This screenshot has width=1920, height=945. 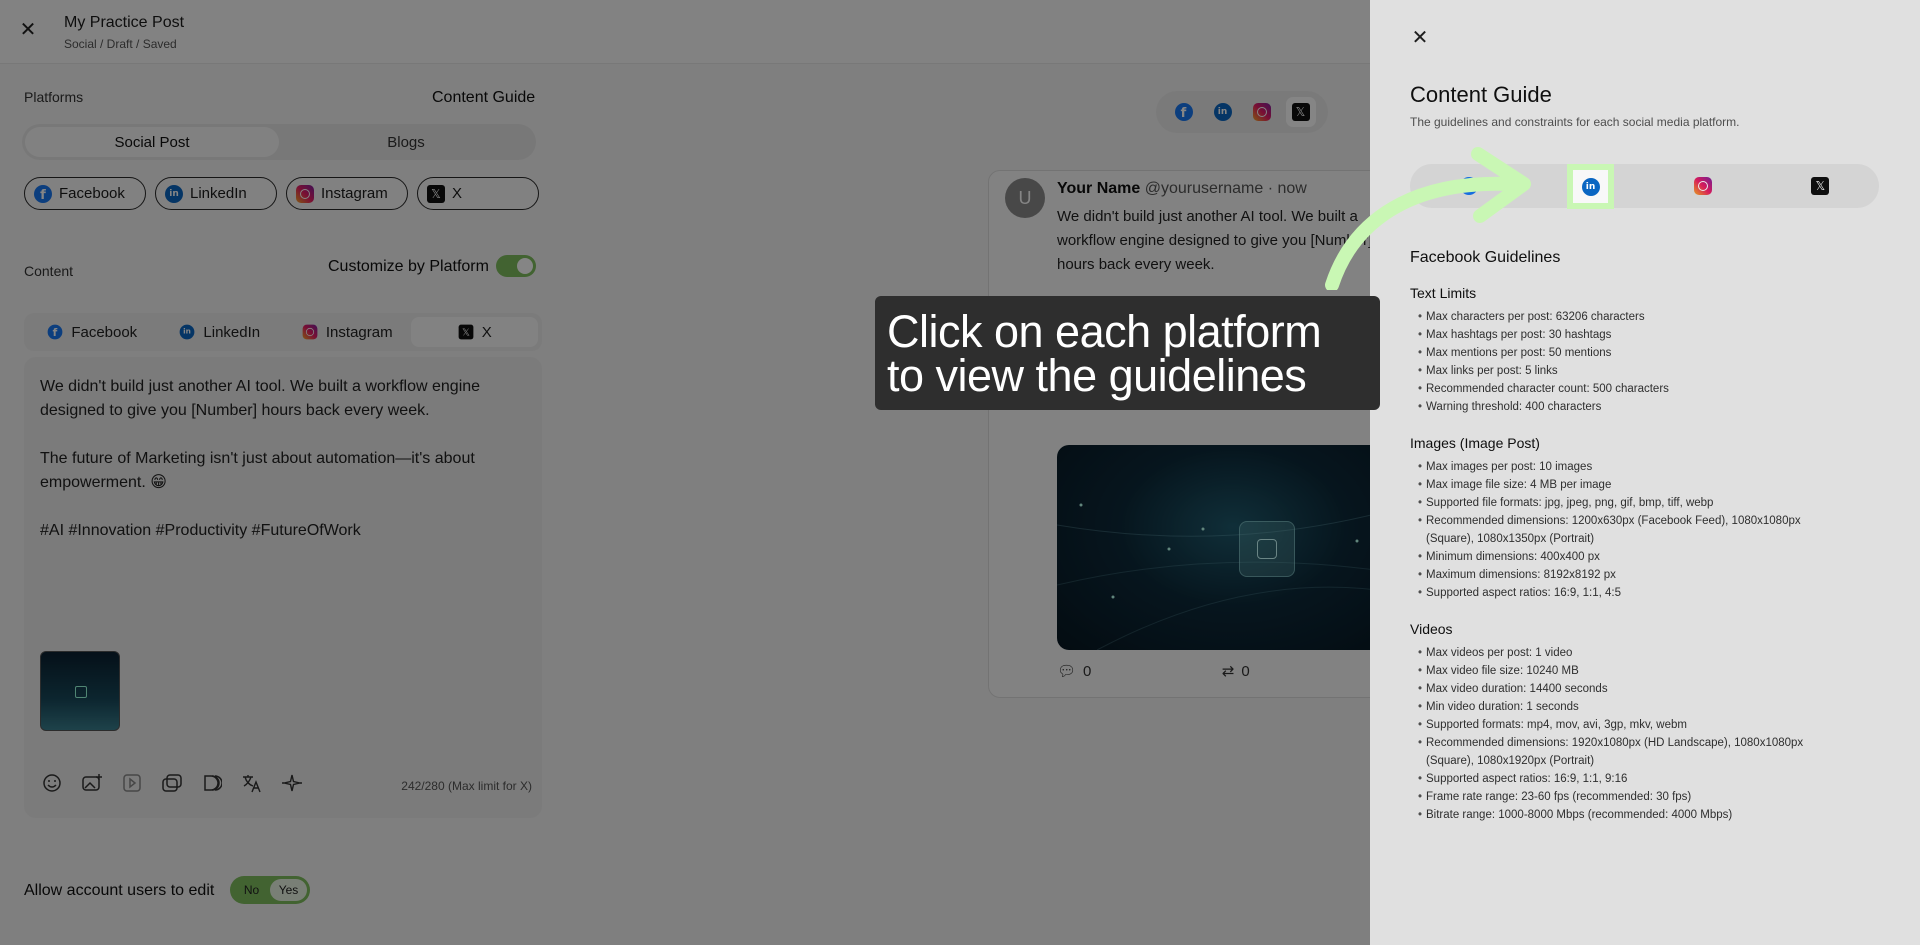 I want to click on linkedin-icon: in, so click(x=1590, y=186).